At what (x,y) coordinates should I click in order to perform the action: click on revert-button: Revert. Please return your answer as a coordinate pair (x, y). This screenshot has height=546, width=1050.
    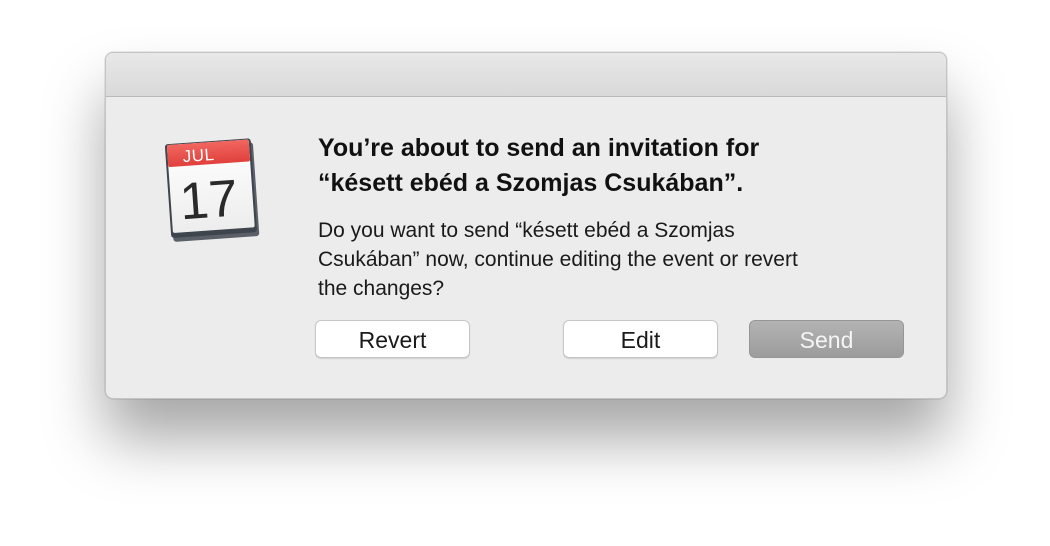
    Looking at the image, I should click on (392, 339).